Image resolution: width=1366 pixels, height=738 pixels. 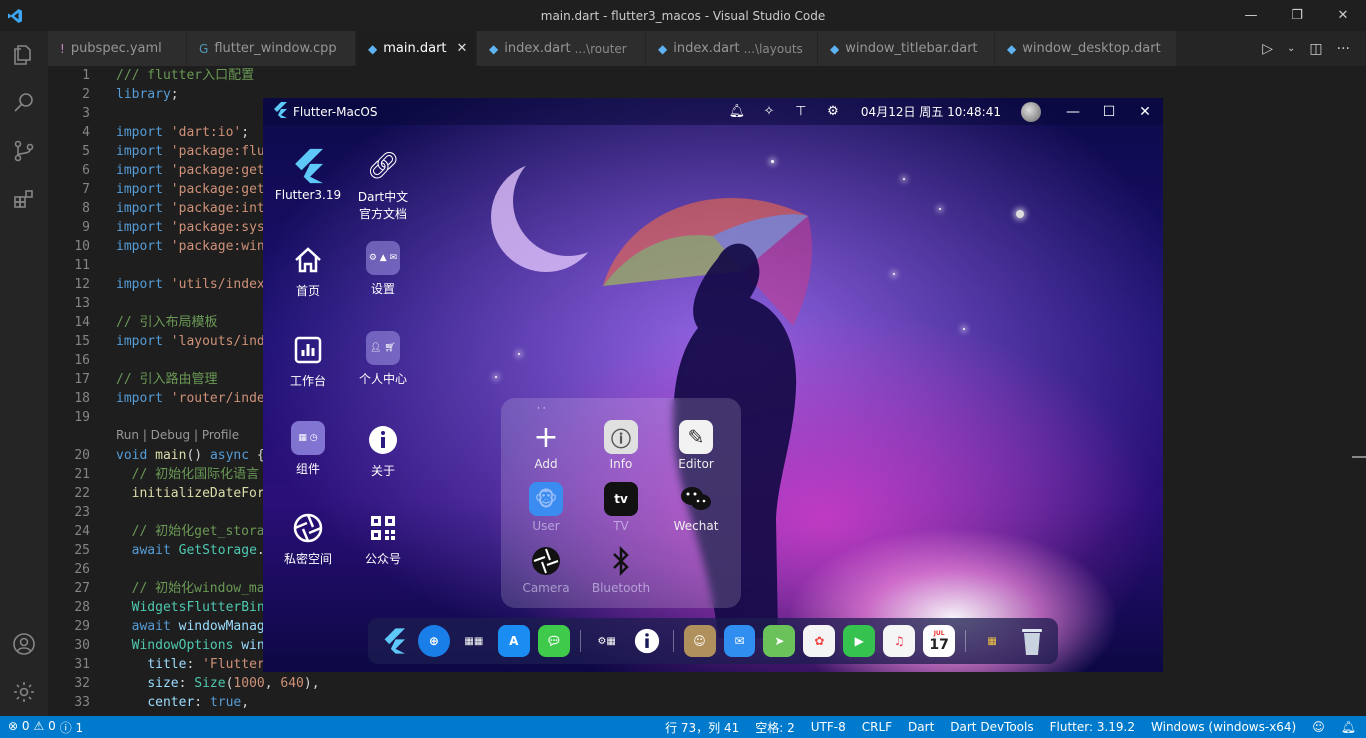 What do you see at coordinates (187, 474) in the screenshot?
I see `code-text: // 初始化国际化语言` at bounding box center [187, 474].